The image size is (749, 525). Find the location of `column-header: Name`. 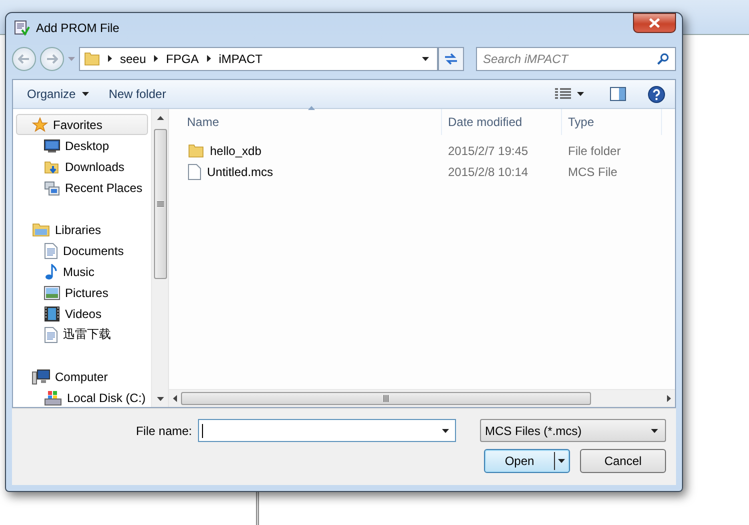

column-header: Name is located at coordinates (305, 122).